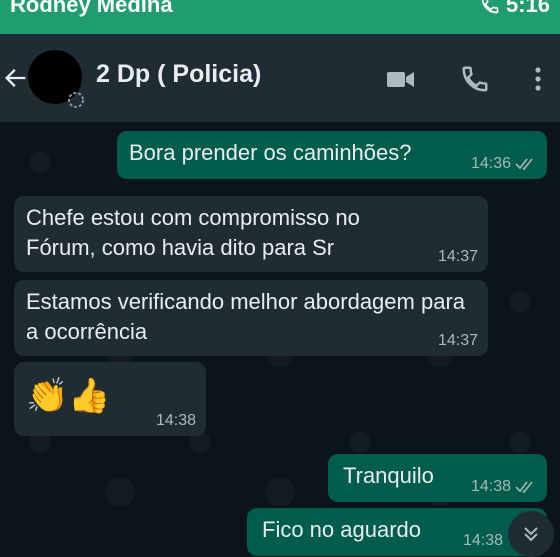  I want to click on message-bubble-incoming: 👏👍 14:38, so click(110, 399).